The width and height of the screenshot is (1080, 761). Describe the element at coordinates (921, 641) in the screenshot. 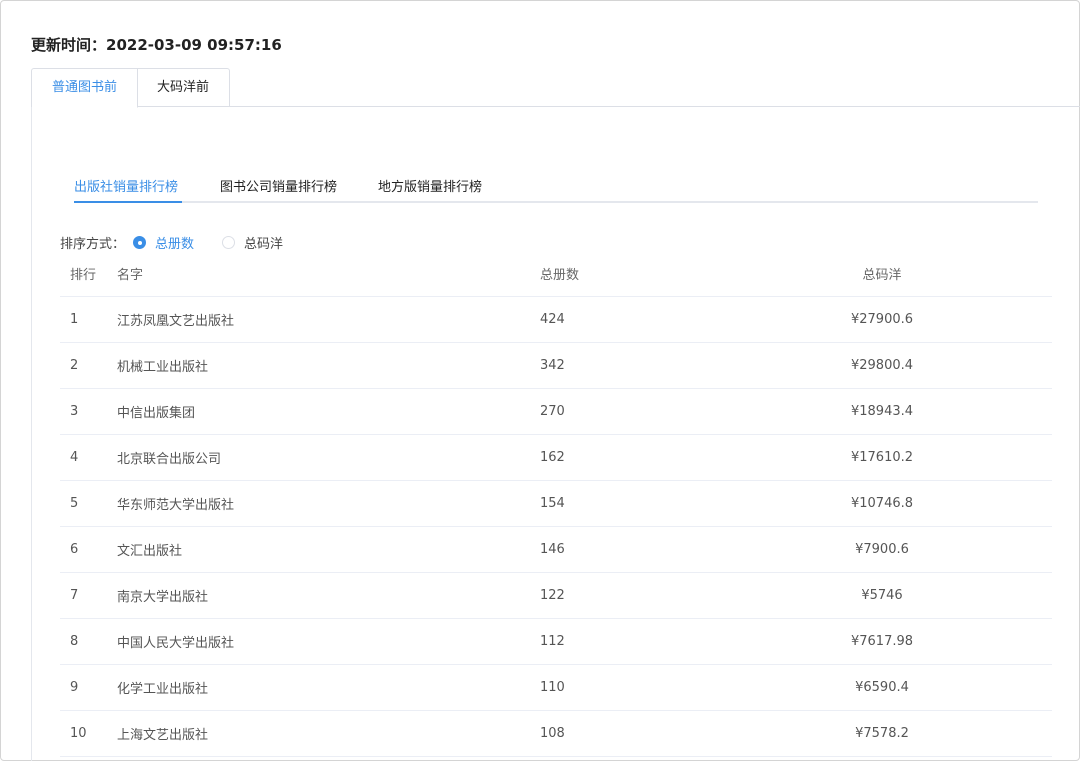

I see `row-amount-cell: ¥7617.98` at that location.